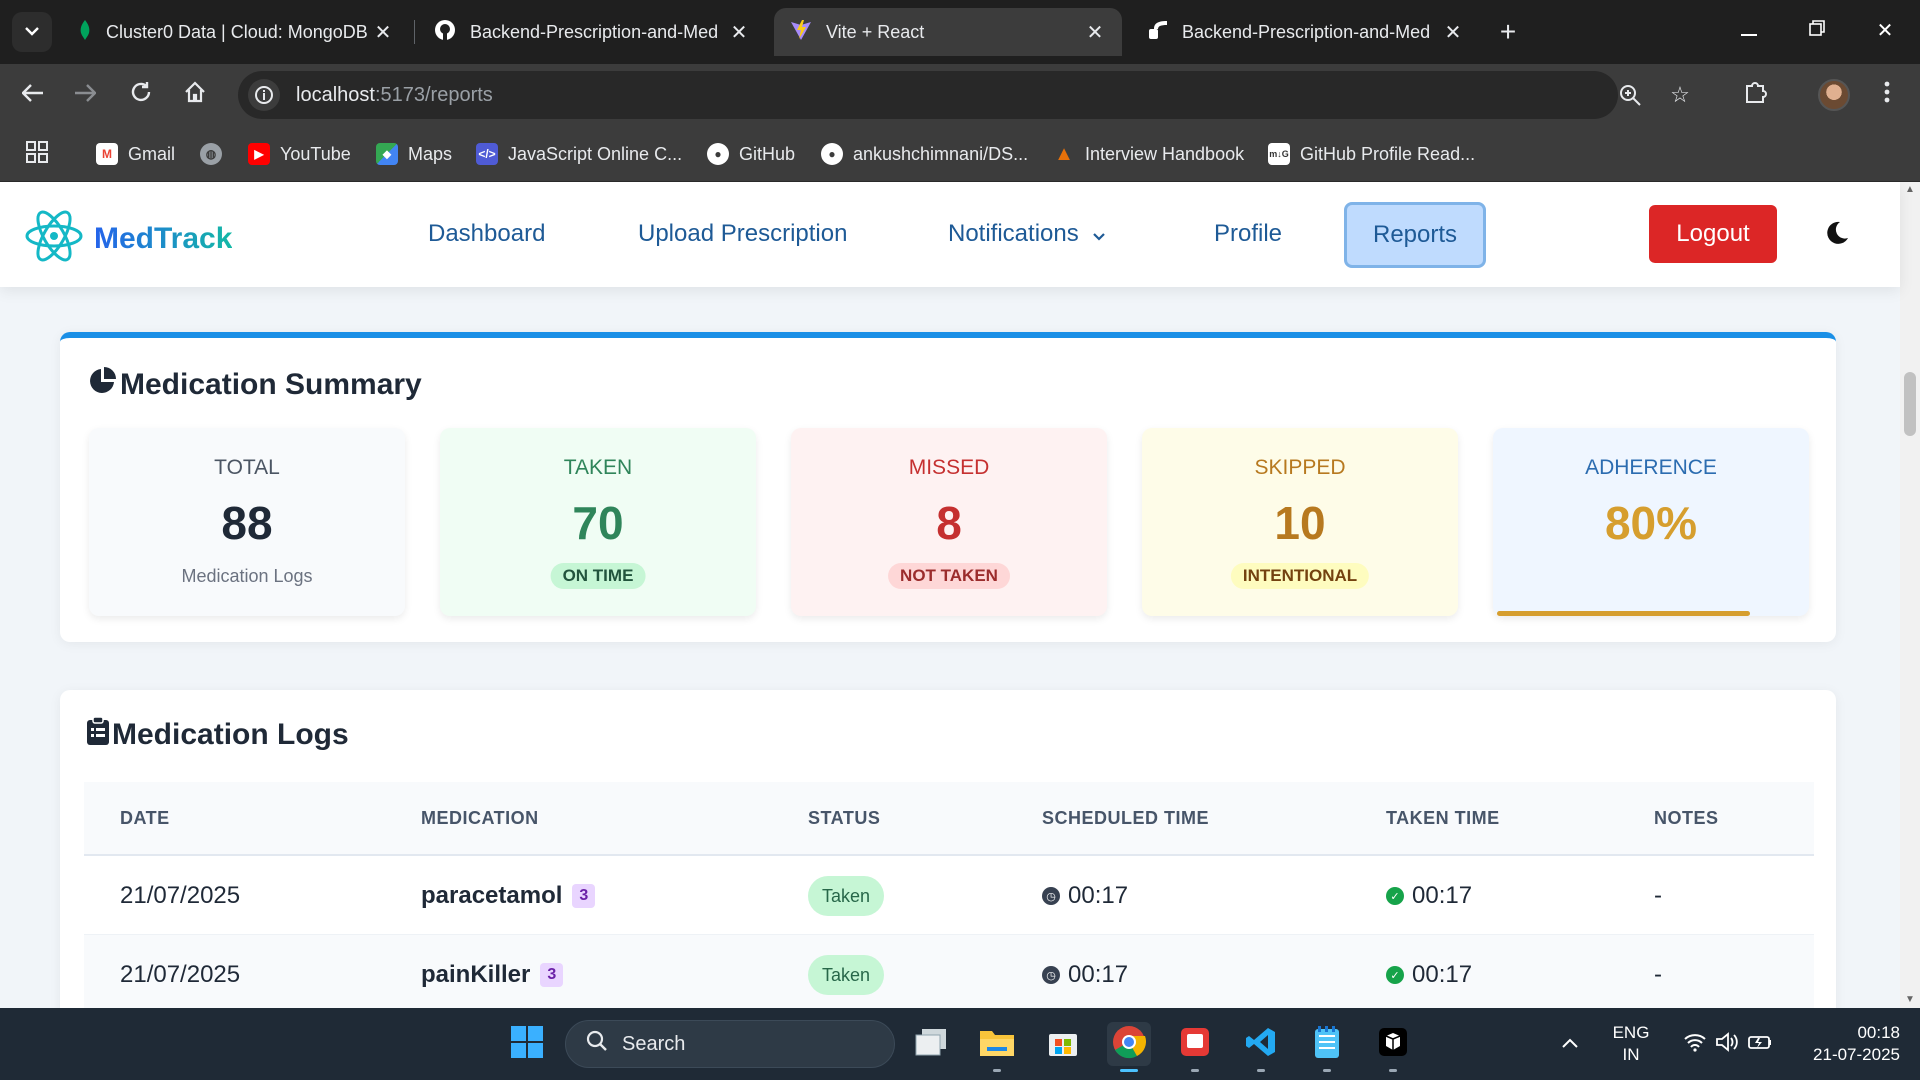 The width and height of the screenshot is (1920, 1080). Describe the element at coordinates (1570, 1044) in the screenshot. I see `show-hidden-icons-button` at that location.